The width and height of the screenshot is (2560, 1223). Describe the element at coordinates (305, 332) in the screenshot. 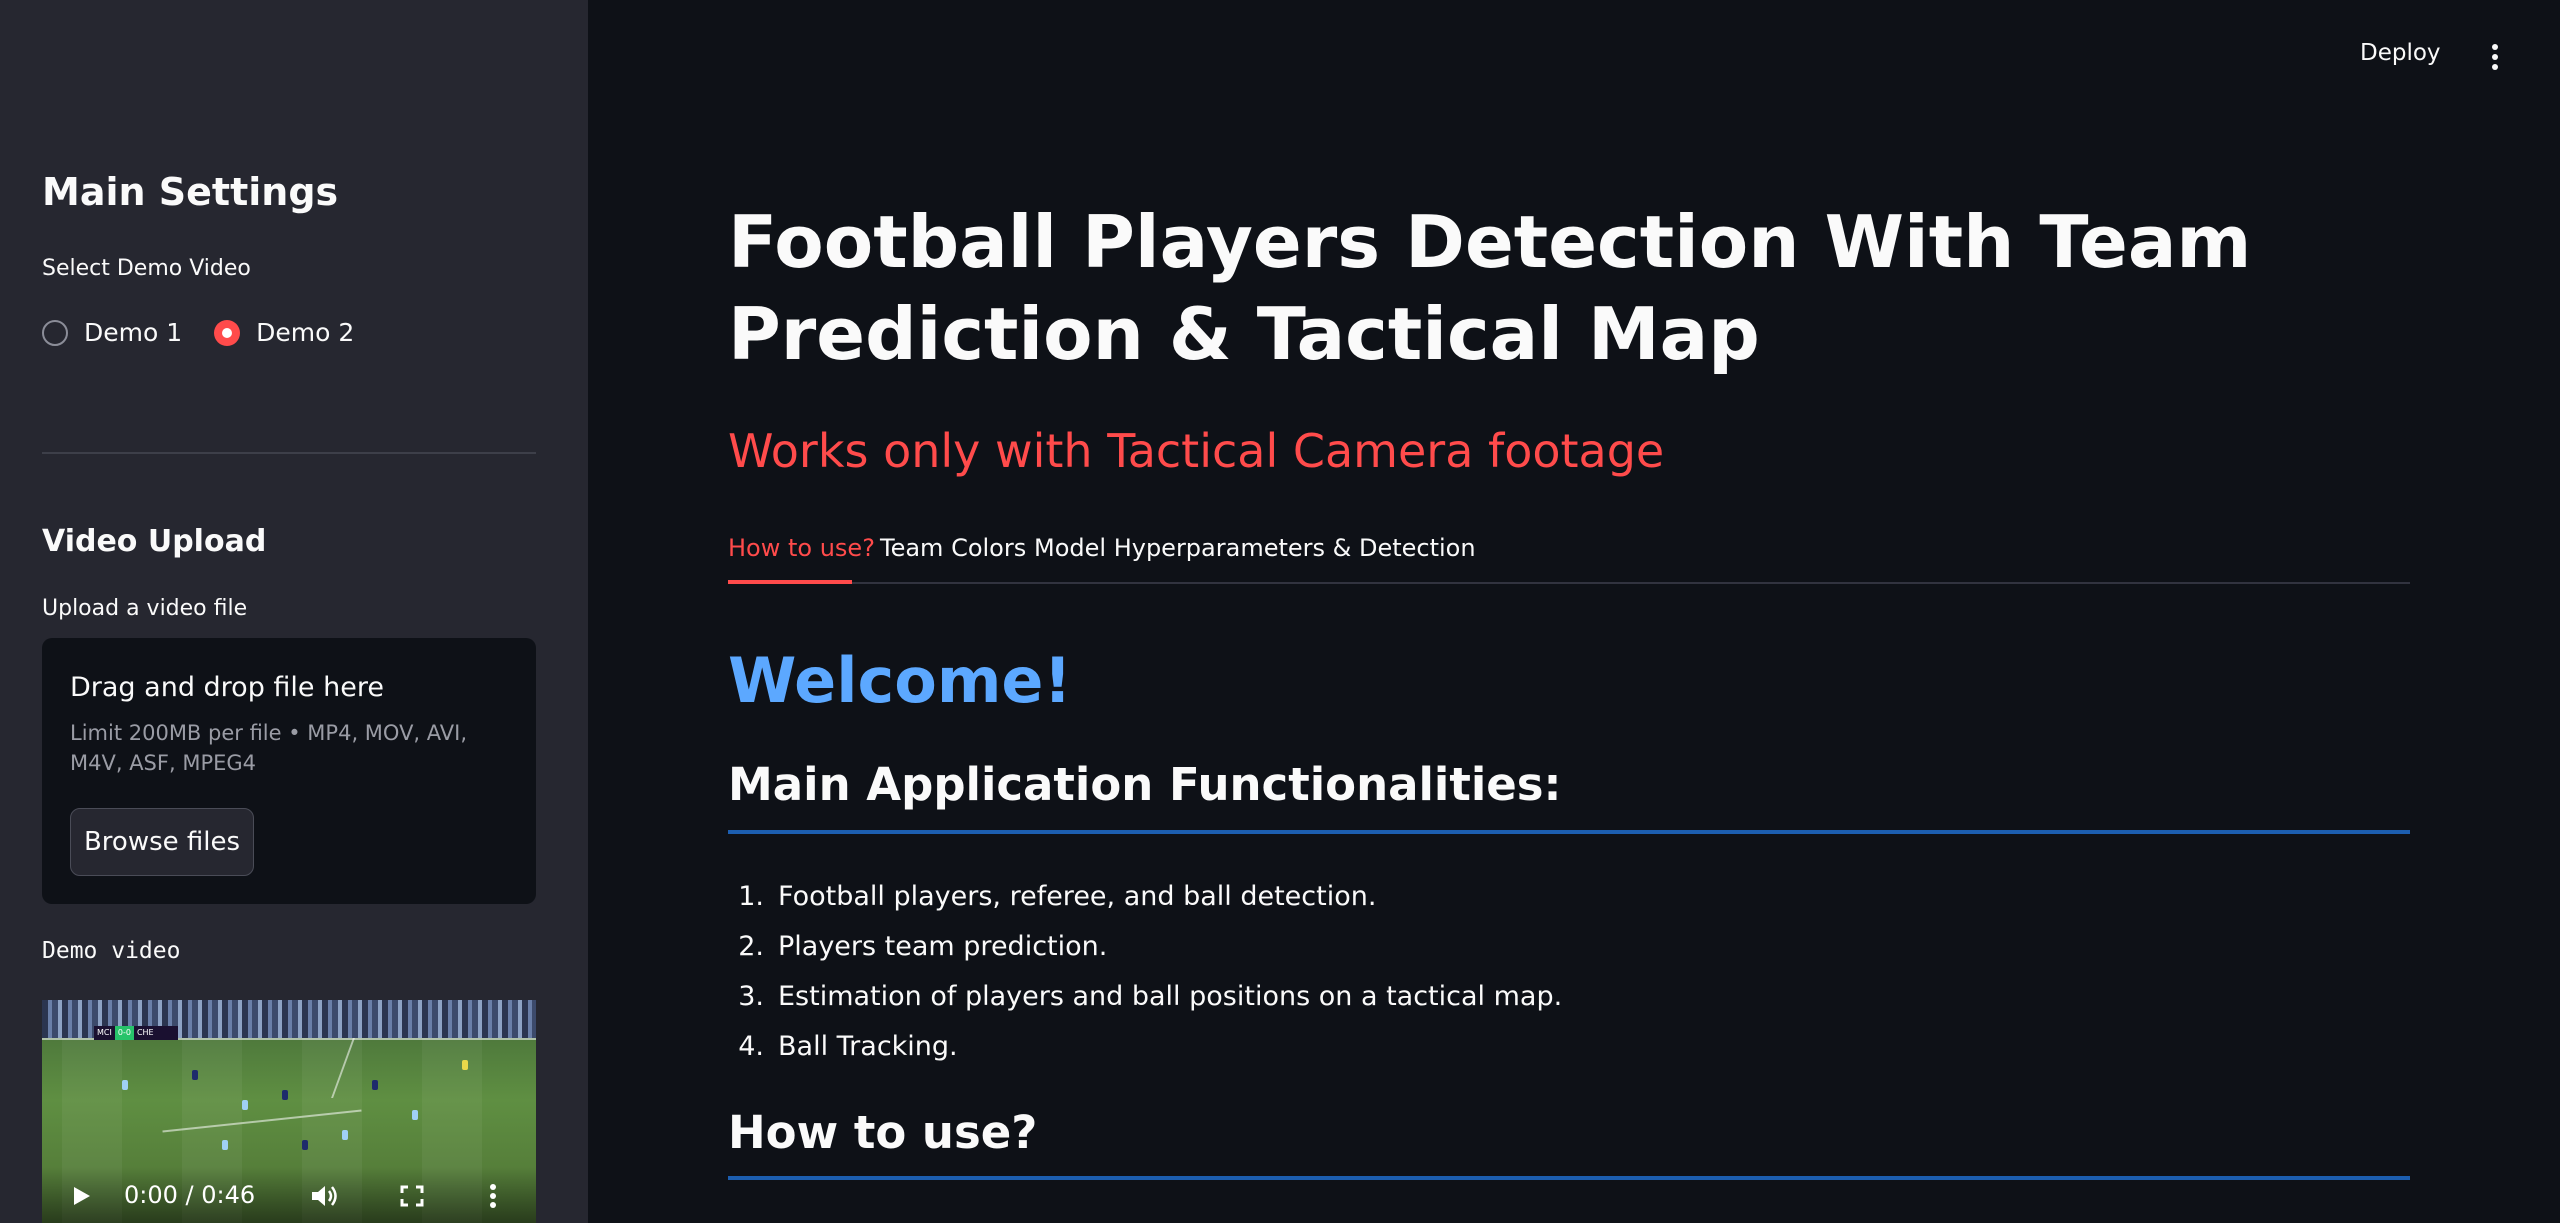

I see `radio-label: Demo 2` at that location.